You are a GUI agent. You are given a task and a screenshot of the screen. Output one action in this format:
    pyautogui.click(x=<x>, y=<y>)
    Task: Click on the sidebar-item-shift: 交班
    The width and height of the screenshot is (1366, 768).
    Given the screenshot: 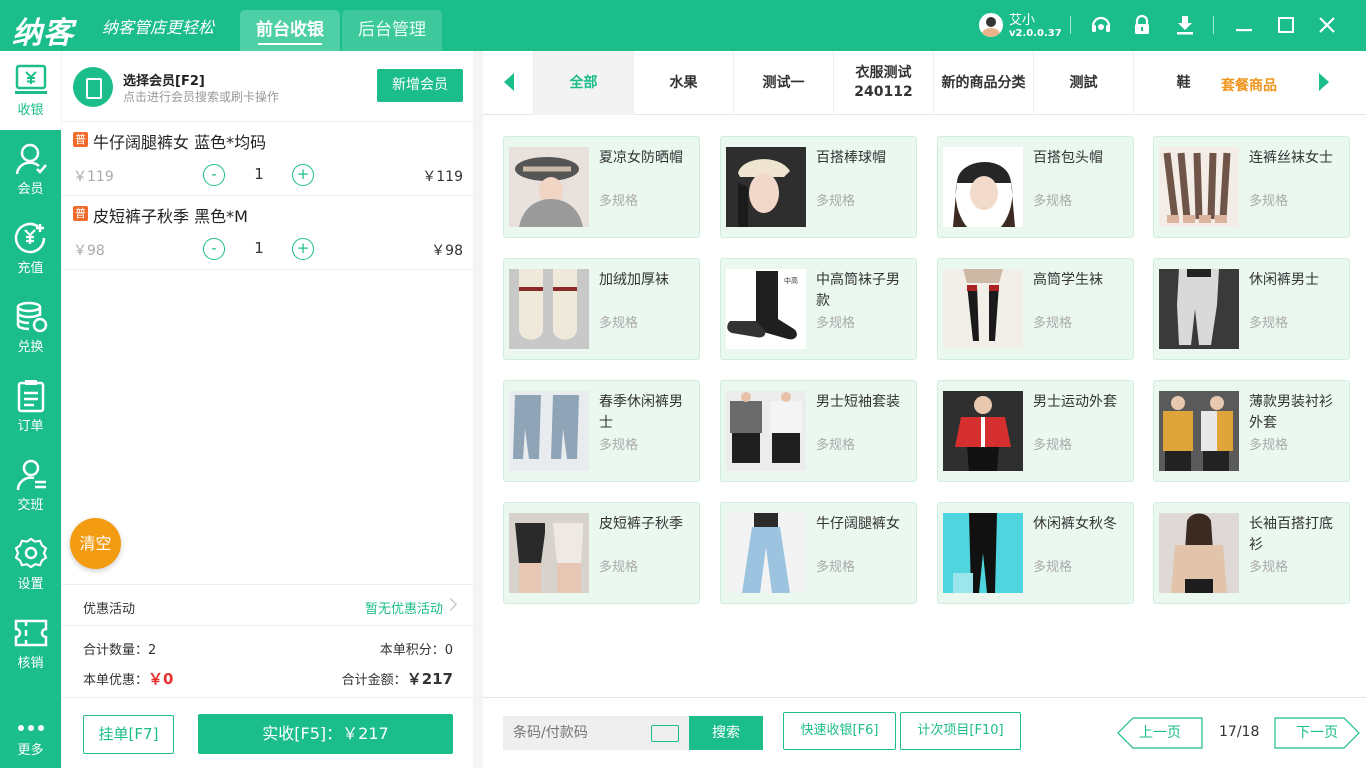 What is the action you would take?
    pyautogui.click(x=30, y=485)
    